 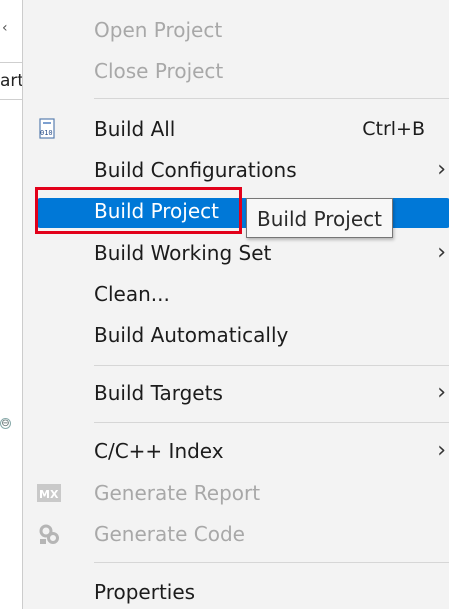 I want to click on menu-item-label: Generate Report, so click(x=177, y=493).